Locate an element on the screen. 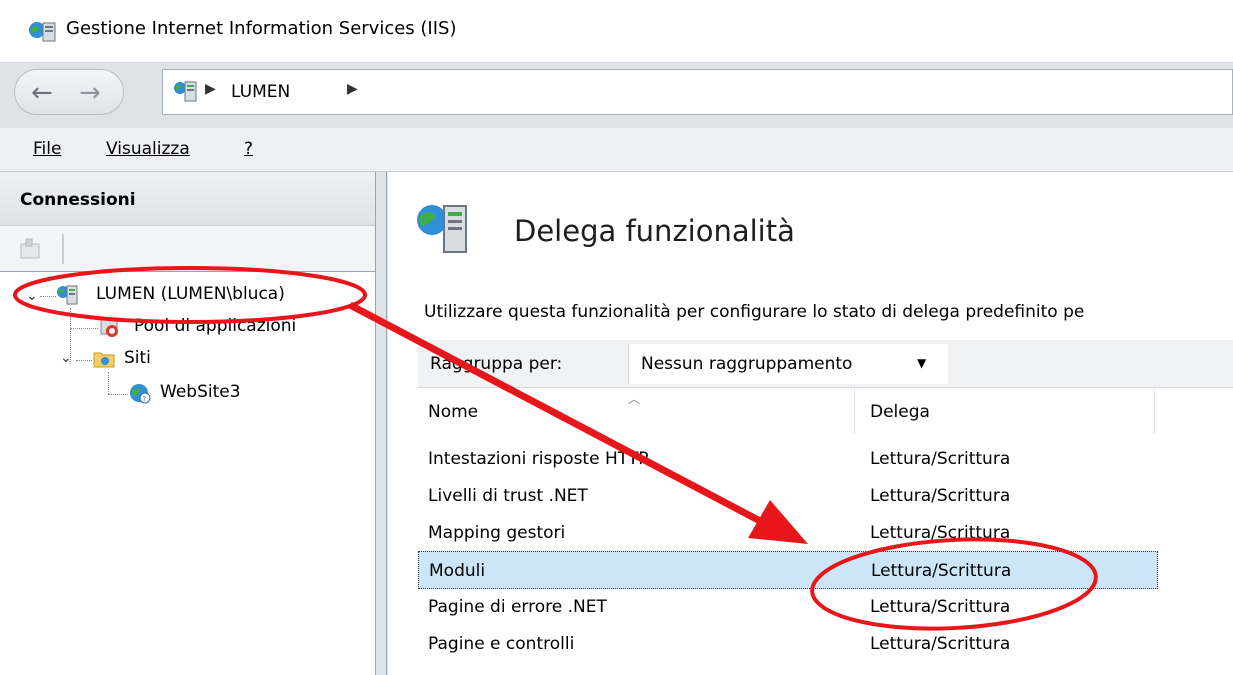 This screenshot has width=1233, height=675. group-by-select: Nessun raggruppamento ▼ is located at coordinates (788, 364).